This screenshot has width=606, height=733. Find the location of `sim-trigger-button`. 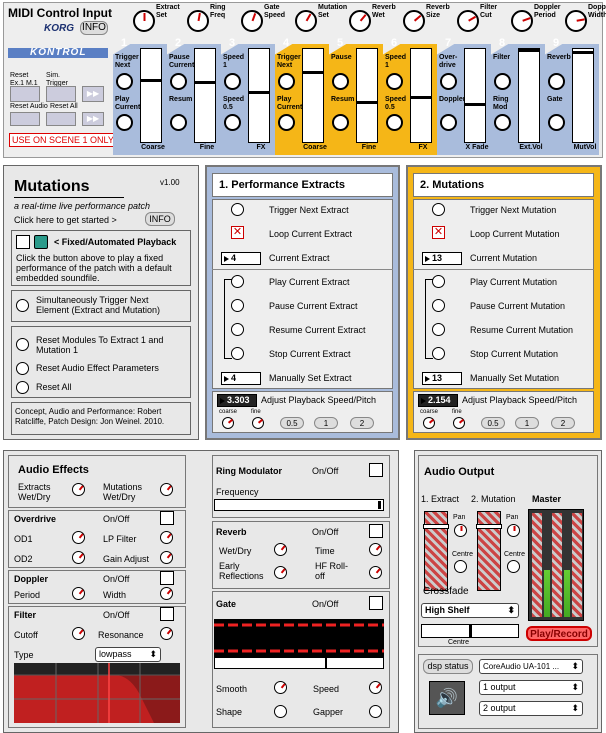

sim-trigger-button is located at coordinates (61, 94).